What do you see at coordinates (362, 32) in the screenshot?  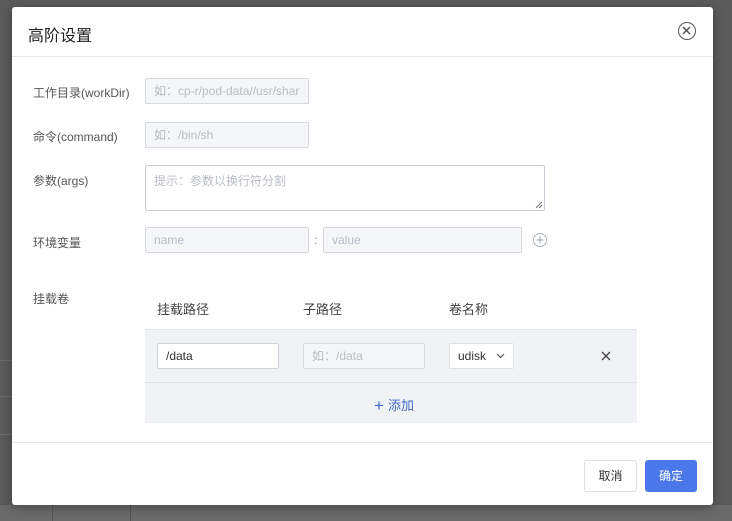 I see `dialog-header: 高阶设置` at bounding box center [362, 32].